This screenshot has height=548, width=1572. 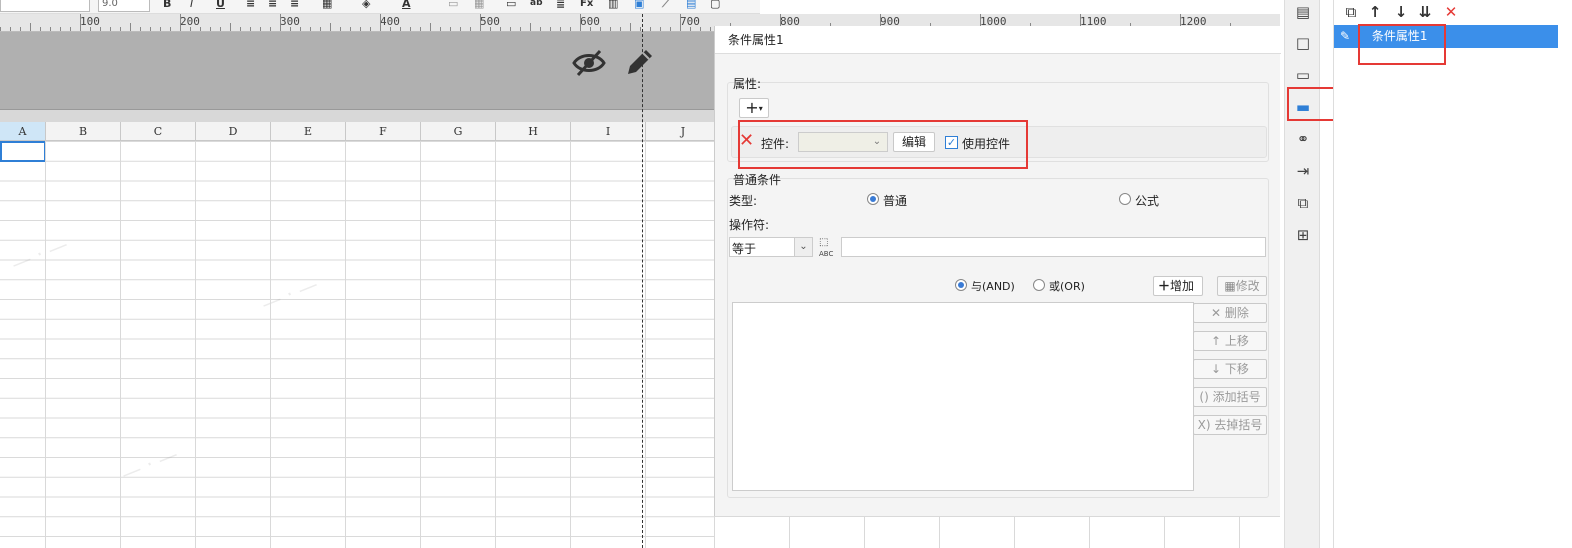 What do you see at coordinates (191, 5) in the screenshot?
I see `italic-button: I` at bounding box center [191, 5].